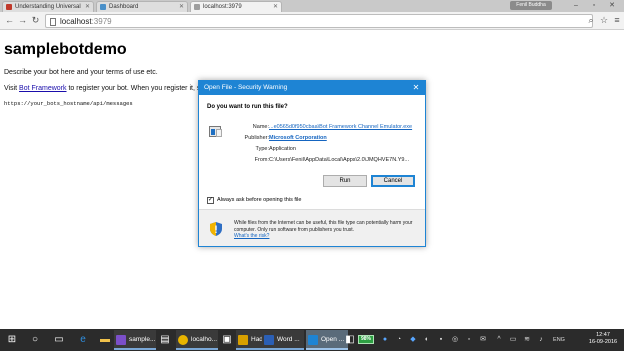 Image resolution: width=624 pixels, height=351 pixels. Describe the element at coordinates (259, 200) in the screenshot. I see `always-ask-label: Always ask before opening this file` at that location.